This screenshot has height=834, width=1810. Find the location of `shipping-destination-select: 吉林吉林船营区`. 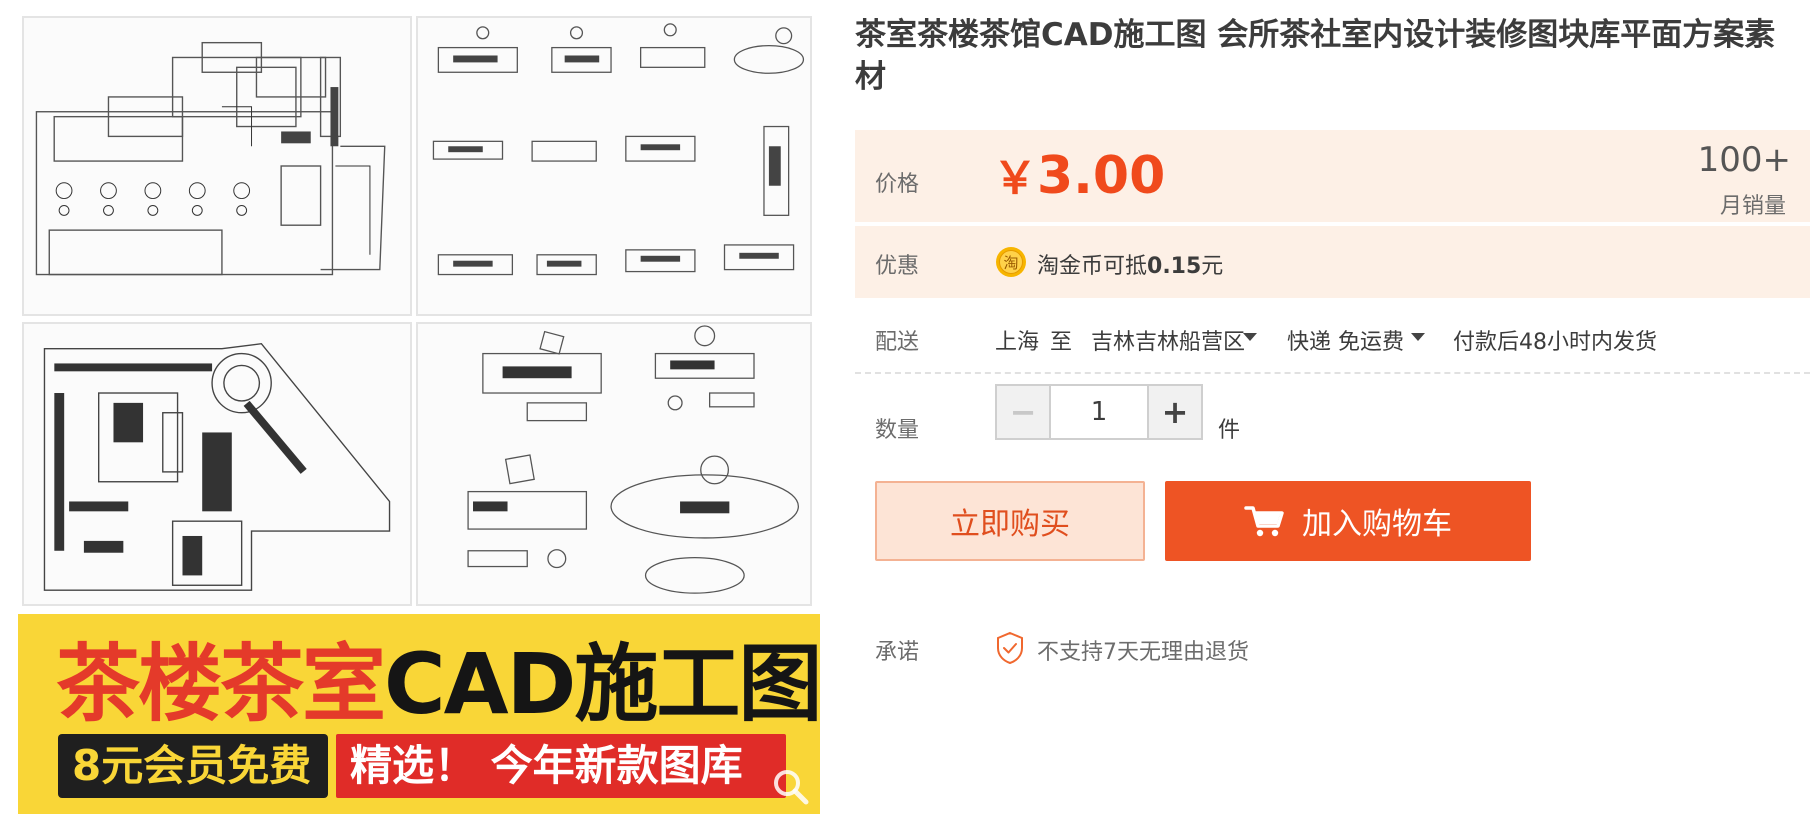

shipping-destination-select: 吉林吉林船营区 is located at coordinates (1168, 340).